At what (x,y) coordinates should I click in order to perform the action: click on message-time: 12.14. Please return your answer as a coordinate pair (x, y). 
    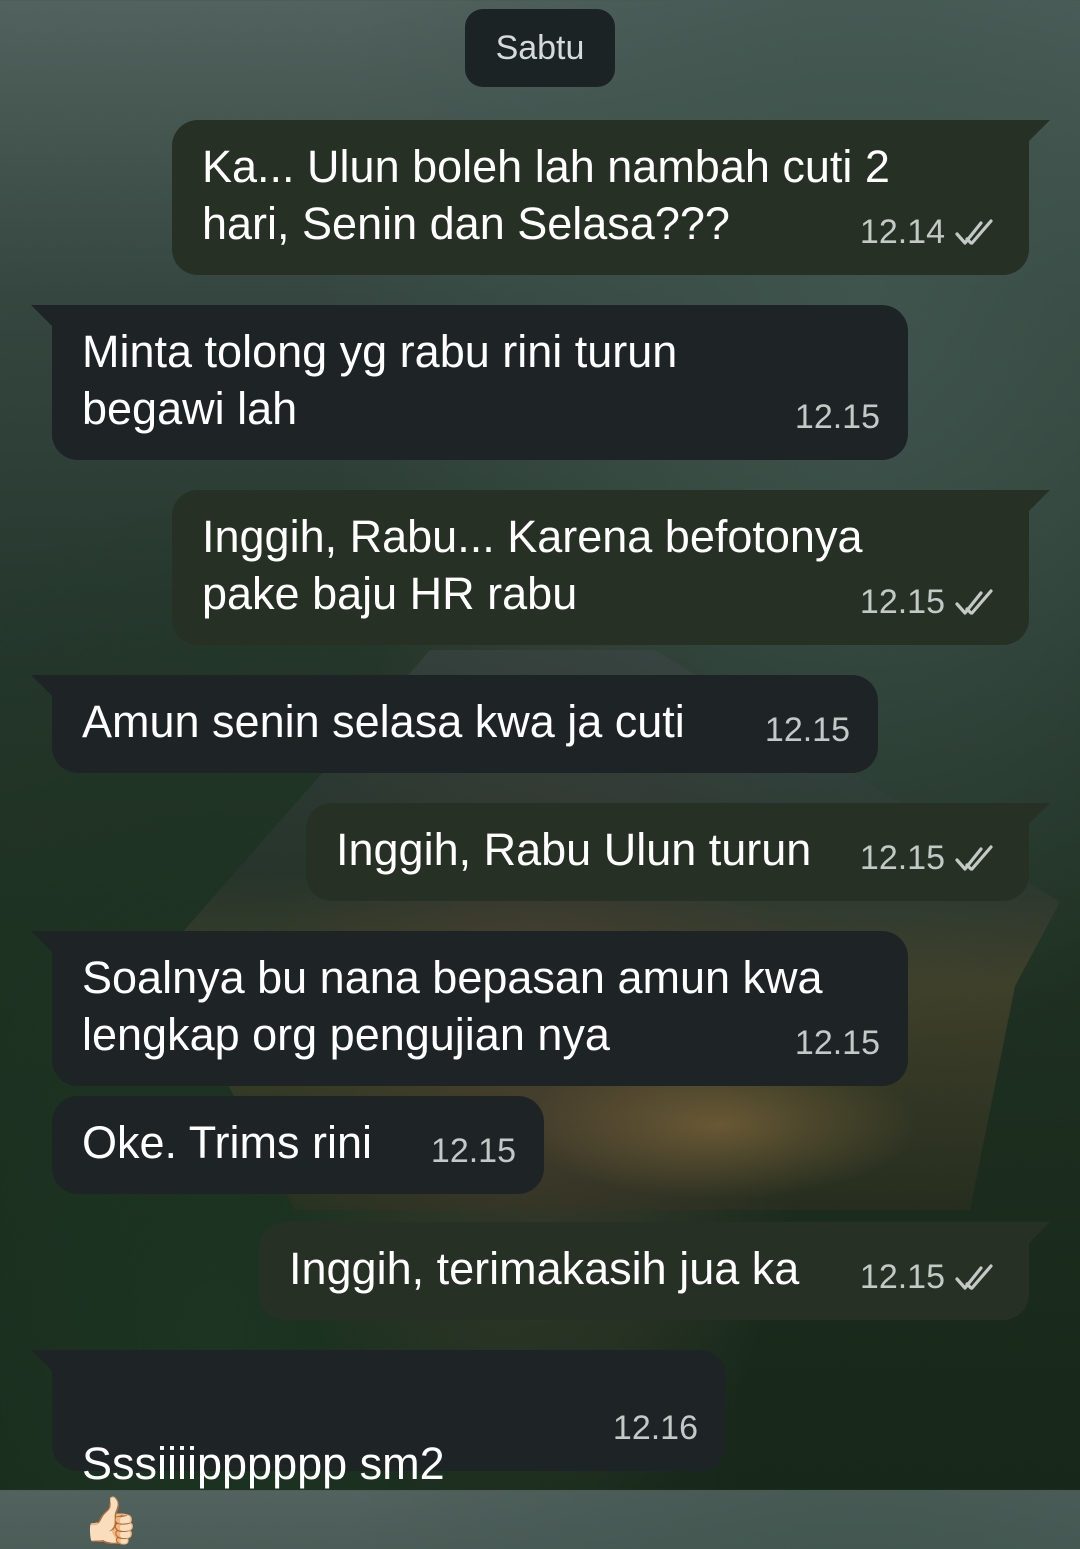
    Looking at the image, I should click on (902, 232).